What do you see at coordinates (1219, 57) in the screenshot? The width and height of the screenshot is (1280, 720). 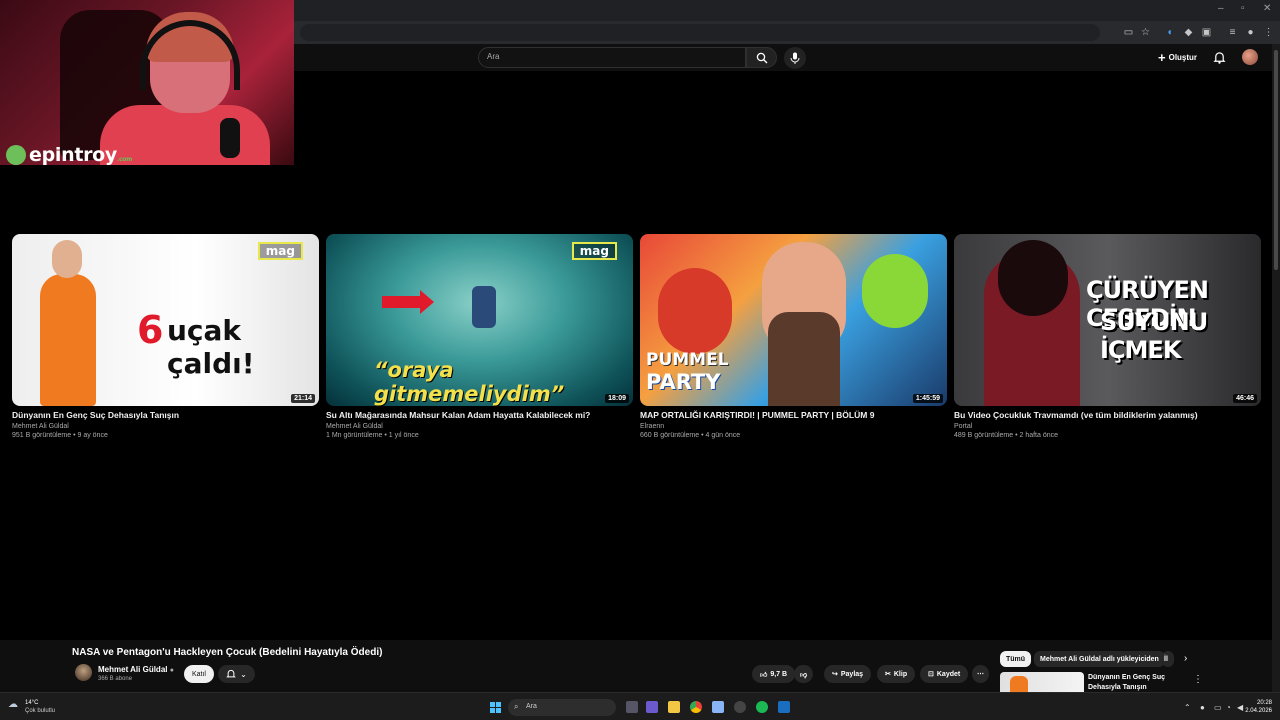 I see `notifications-bell-icon` at bounding box center [1219, 57].